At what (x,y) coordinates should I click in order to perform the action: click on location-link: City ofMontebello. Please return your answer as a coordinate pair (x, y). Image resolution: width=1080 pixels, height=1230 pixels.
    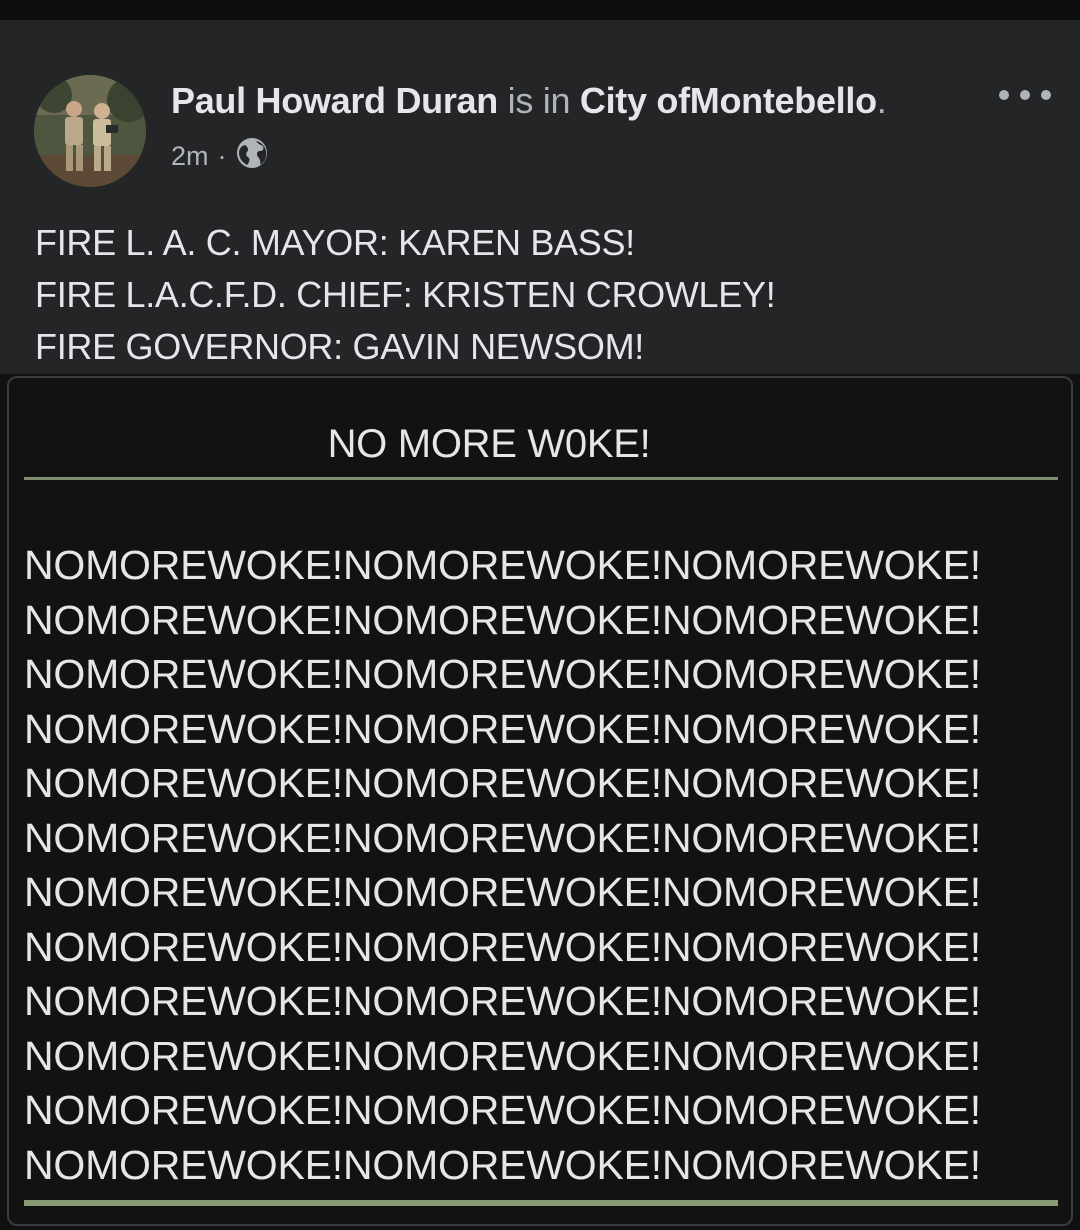
    Looking at the image, I should click on (728, 100).